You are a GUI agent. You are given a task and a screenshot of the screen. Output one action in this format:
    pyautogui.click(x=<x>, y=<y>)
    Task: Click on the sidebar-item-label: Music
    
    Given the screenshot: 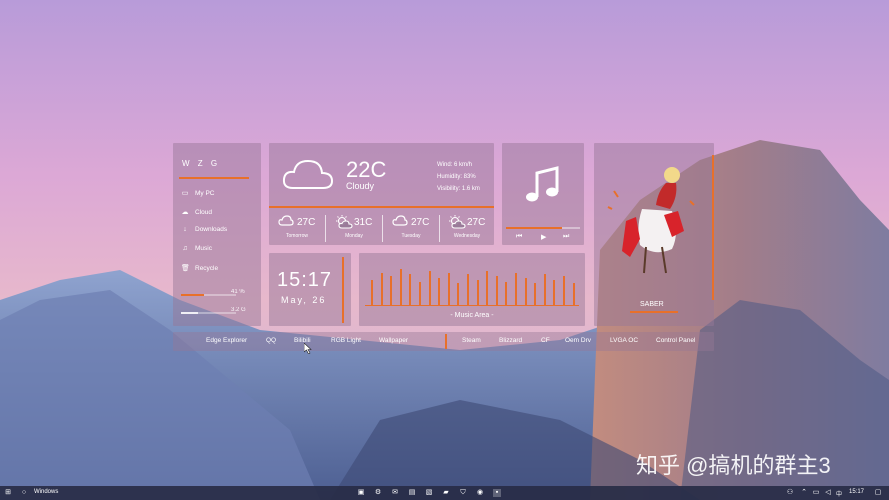 What is the action you would take?
    pyautogui.click(x=203, y=248)
    